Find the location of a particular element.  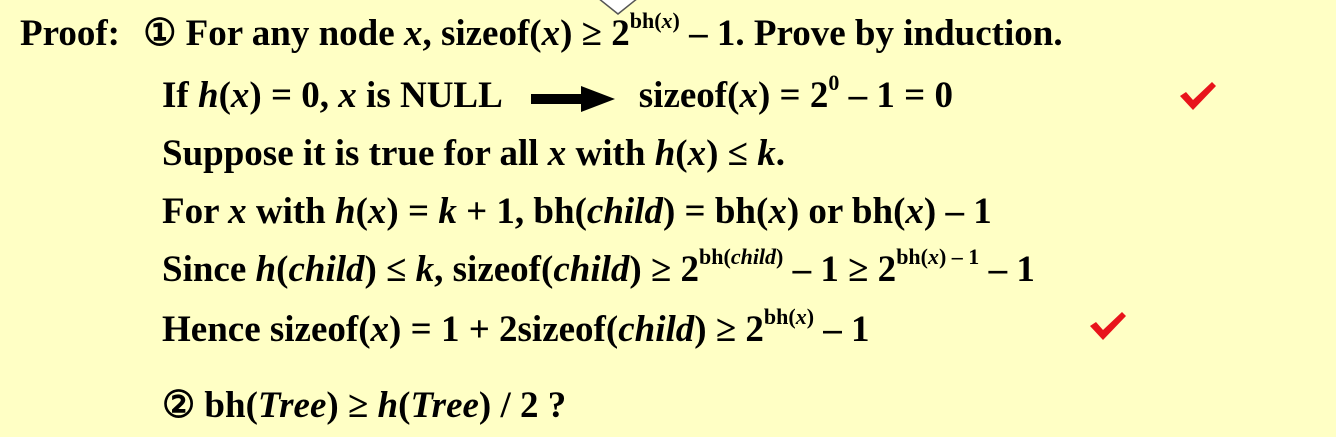

proof-label: Proof: is located at coordinates (70, 33).